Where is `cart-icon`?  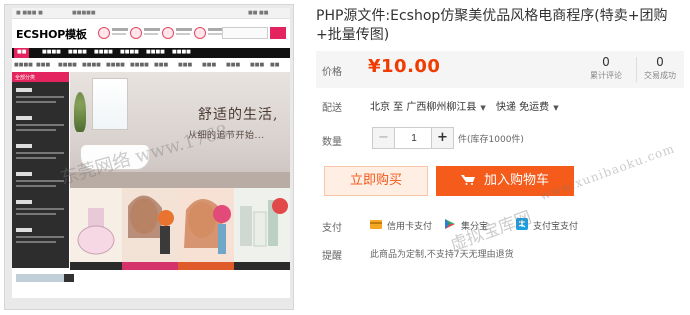 cart-icon is located at coordinates (467, 180).